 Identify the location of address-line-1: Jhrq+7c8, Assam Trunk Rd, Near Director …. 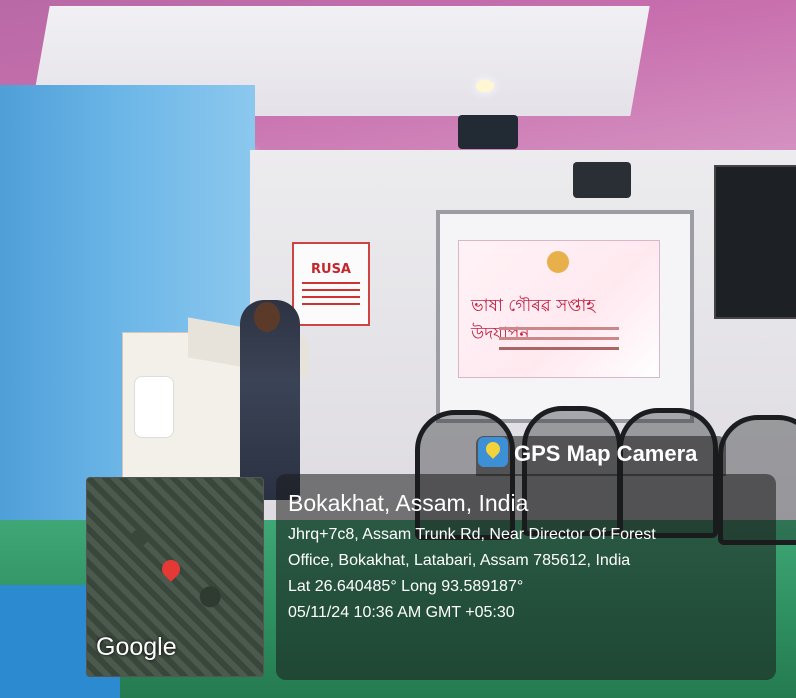
(472, 534).